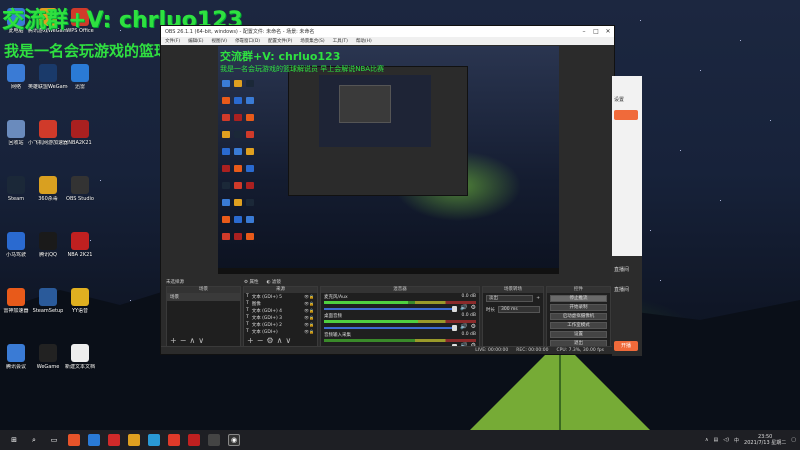  I want to click on desktop-icon: 迅雷, so click(80, 77).